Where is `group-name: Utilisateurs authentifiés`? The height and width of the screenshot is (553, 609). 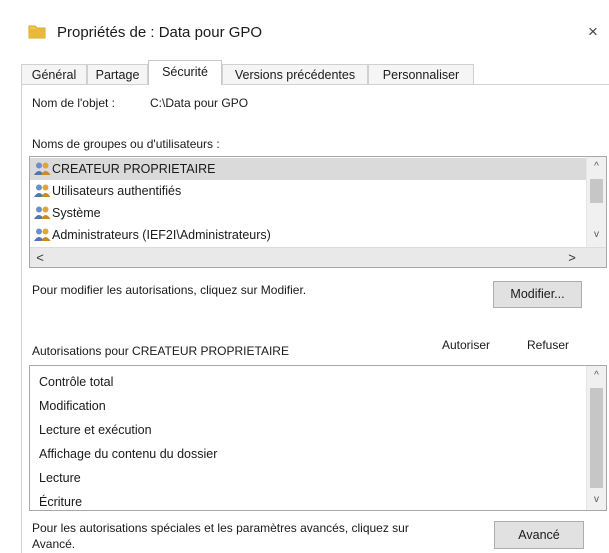
group-name: Utilisateurs authentifiés is located at coordinates (117, 191).